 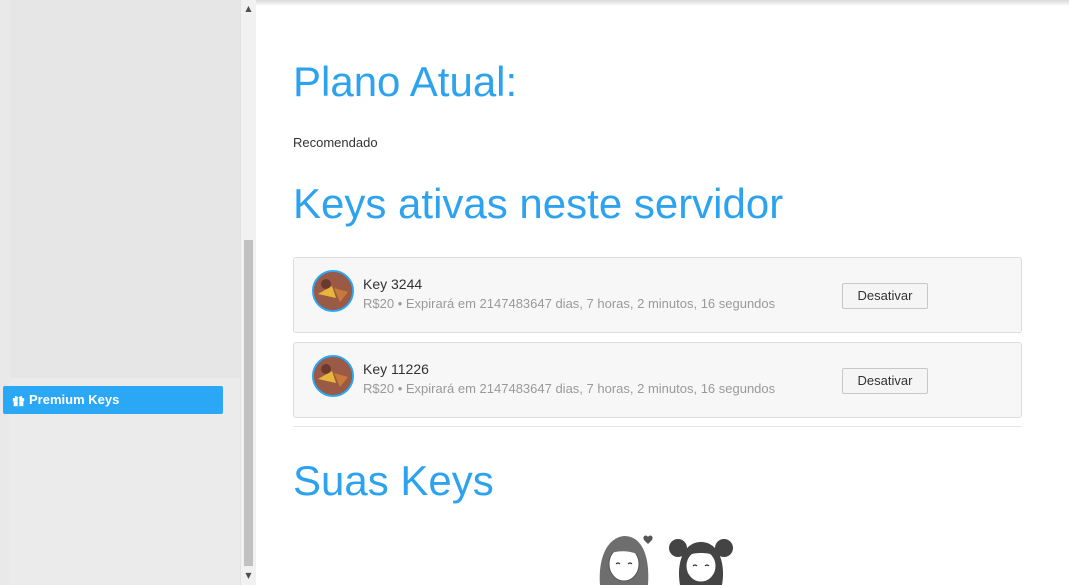 What do you see at coordinates (666, 560) in the screenshot?
I see `characters-illustration` at bounding box center [666, 560].